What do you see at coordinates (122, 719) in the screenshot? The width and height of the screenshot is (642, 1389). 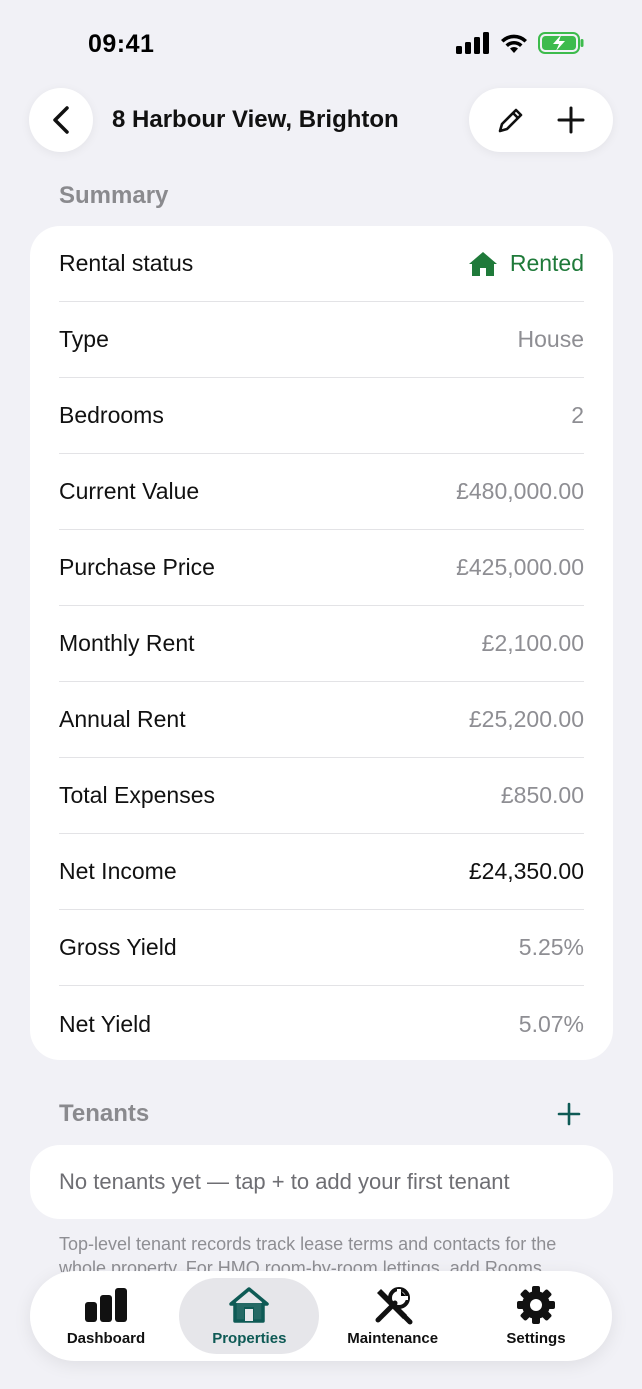 I see `row-label: Annual Rent` at bounding box center [122, 719].